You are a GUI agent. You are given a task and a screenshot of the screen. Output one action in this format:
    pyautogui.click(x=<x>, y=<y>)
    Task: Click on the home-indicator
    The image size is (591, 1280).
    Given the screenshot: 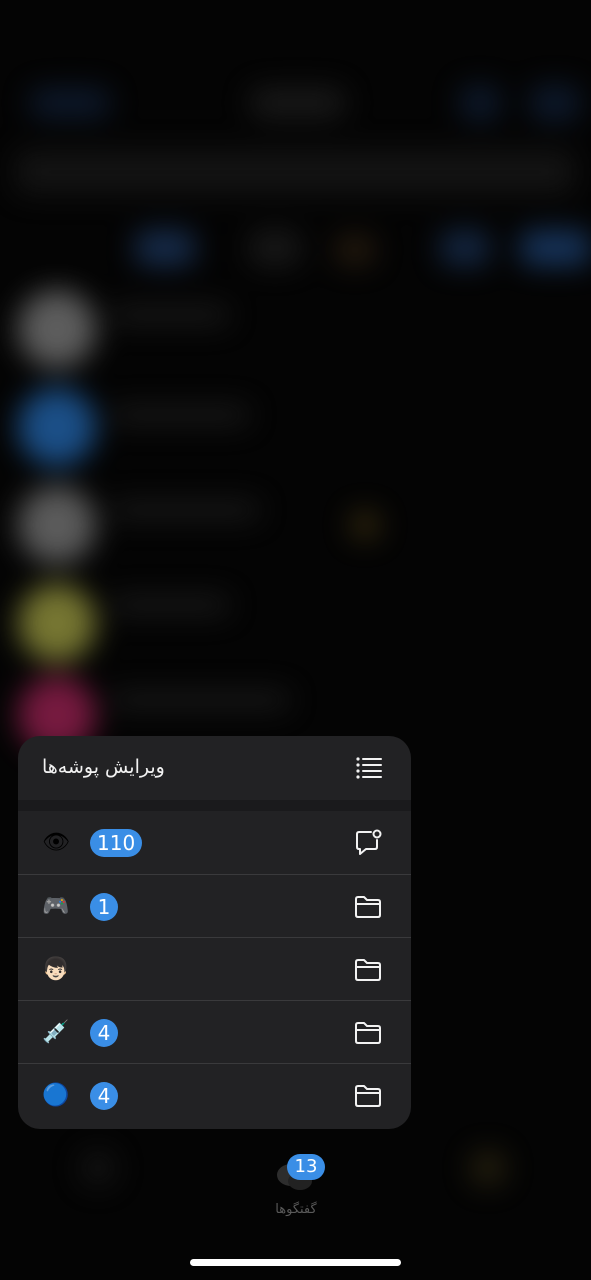 What is the action you would take?
    pyautogui.click(x=295, y=1262)
    